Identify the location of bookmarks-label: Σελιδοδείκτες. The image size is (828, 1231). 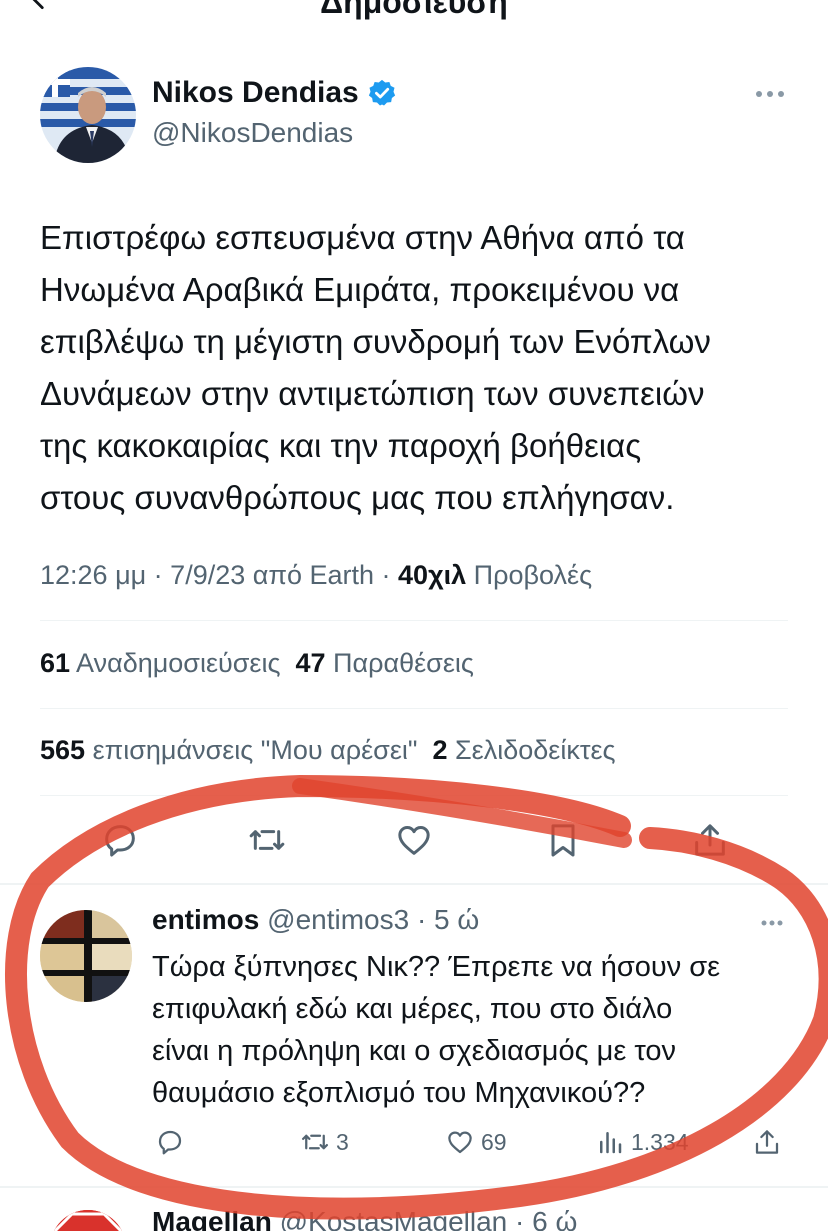
(531, 750).